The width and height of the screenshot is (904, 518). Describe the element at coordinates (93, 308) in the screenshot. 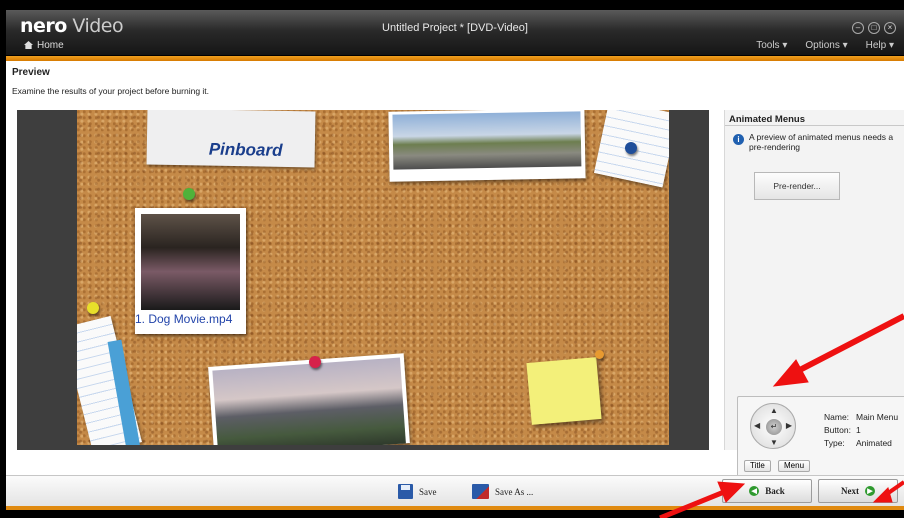

I see `yellow-pin-icon` at that location.